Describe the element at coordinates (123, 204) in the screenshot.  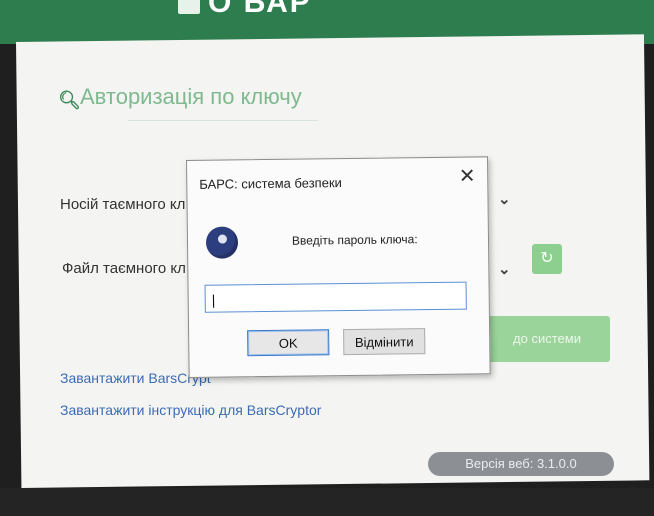
I see `key-carrier-label: Носій таємного кл` at that location.